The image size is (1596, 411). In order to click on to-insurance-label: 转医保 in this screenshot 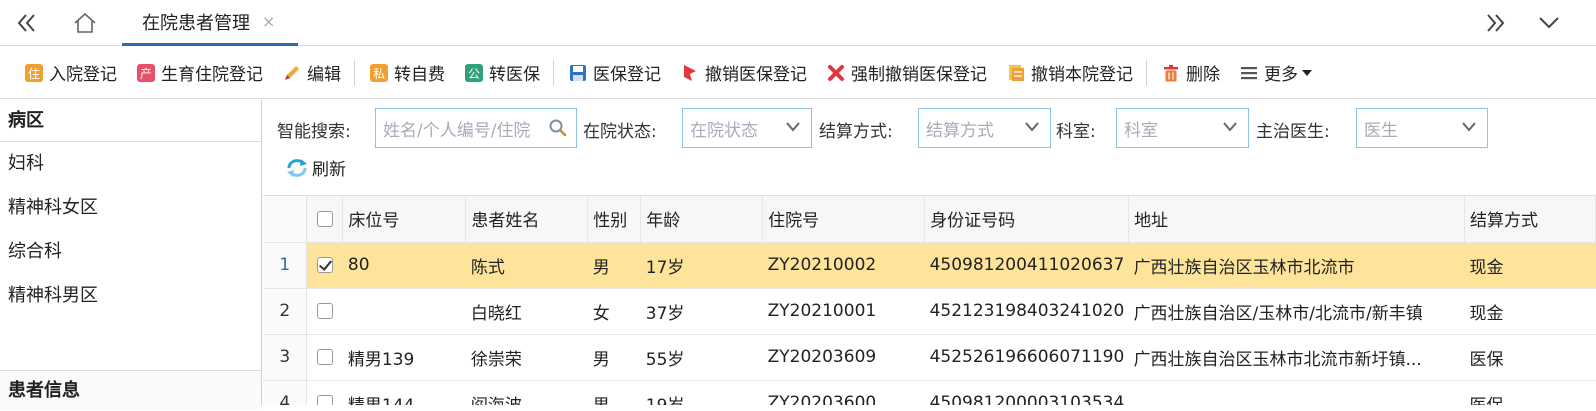, I will do `click(514, 75)`.